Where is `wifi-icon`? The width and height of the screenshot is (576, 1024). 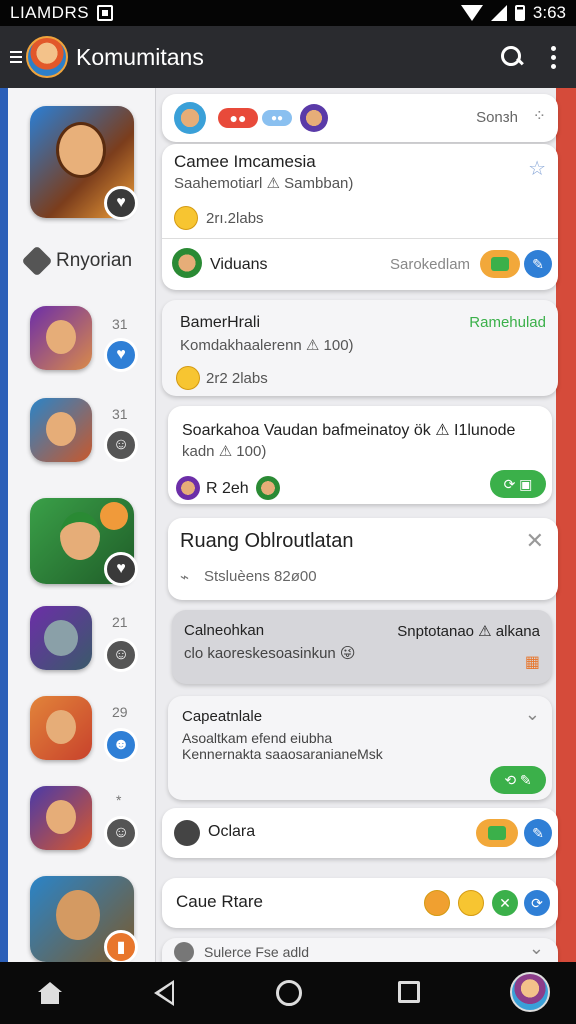
wifi-icon is located at coordinates (471, 13).